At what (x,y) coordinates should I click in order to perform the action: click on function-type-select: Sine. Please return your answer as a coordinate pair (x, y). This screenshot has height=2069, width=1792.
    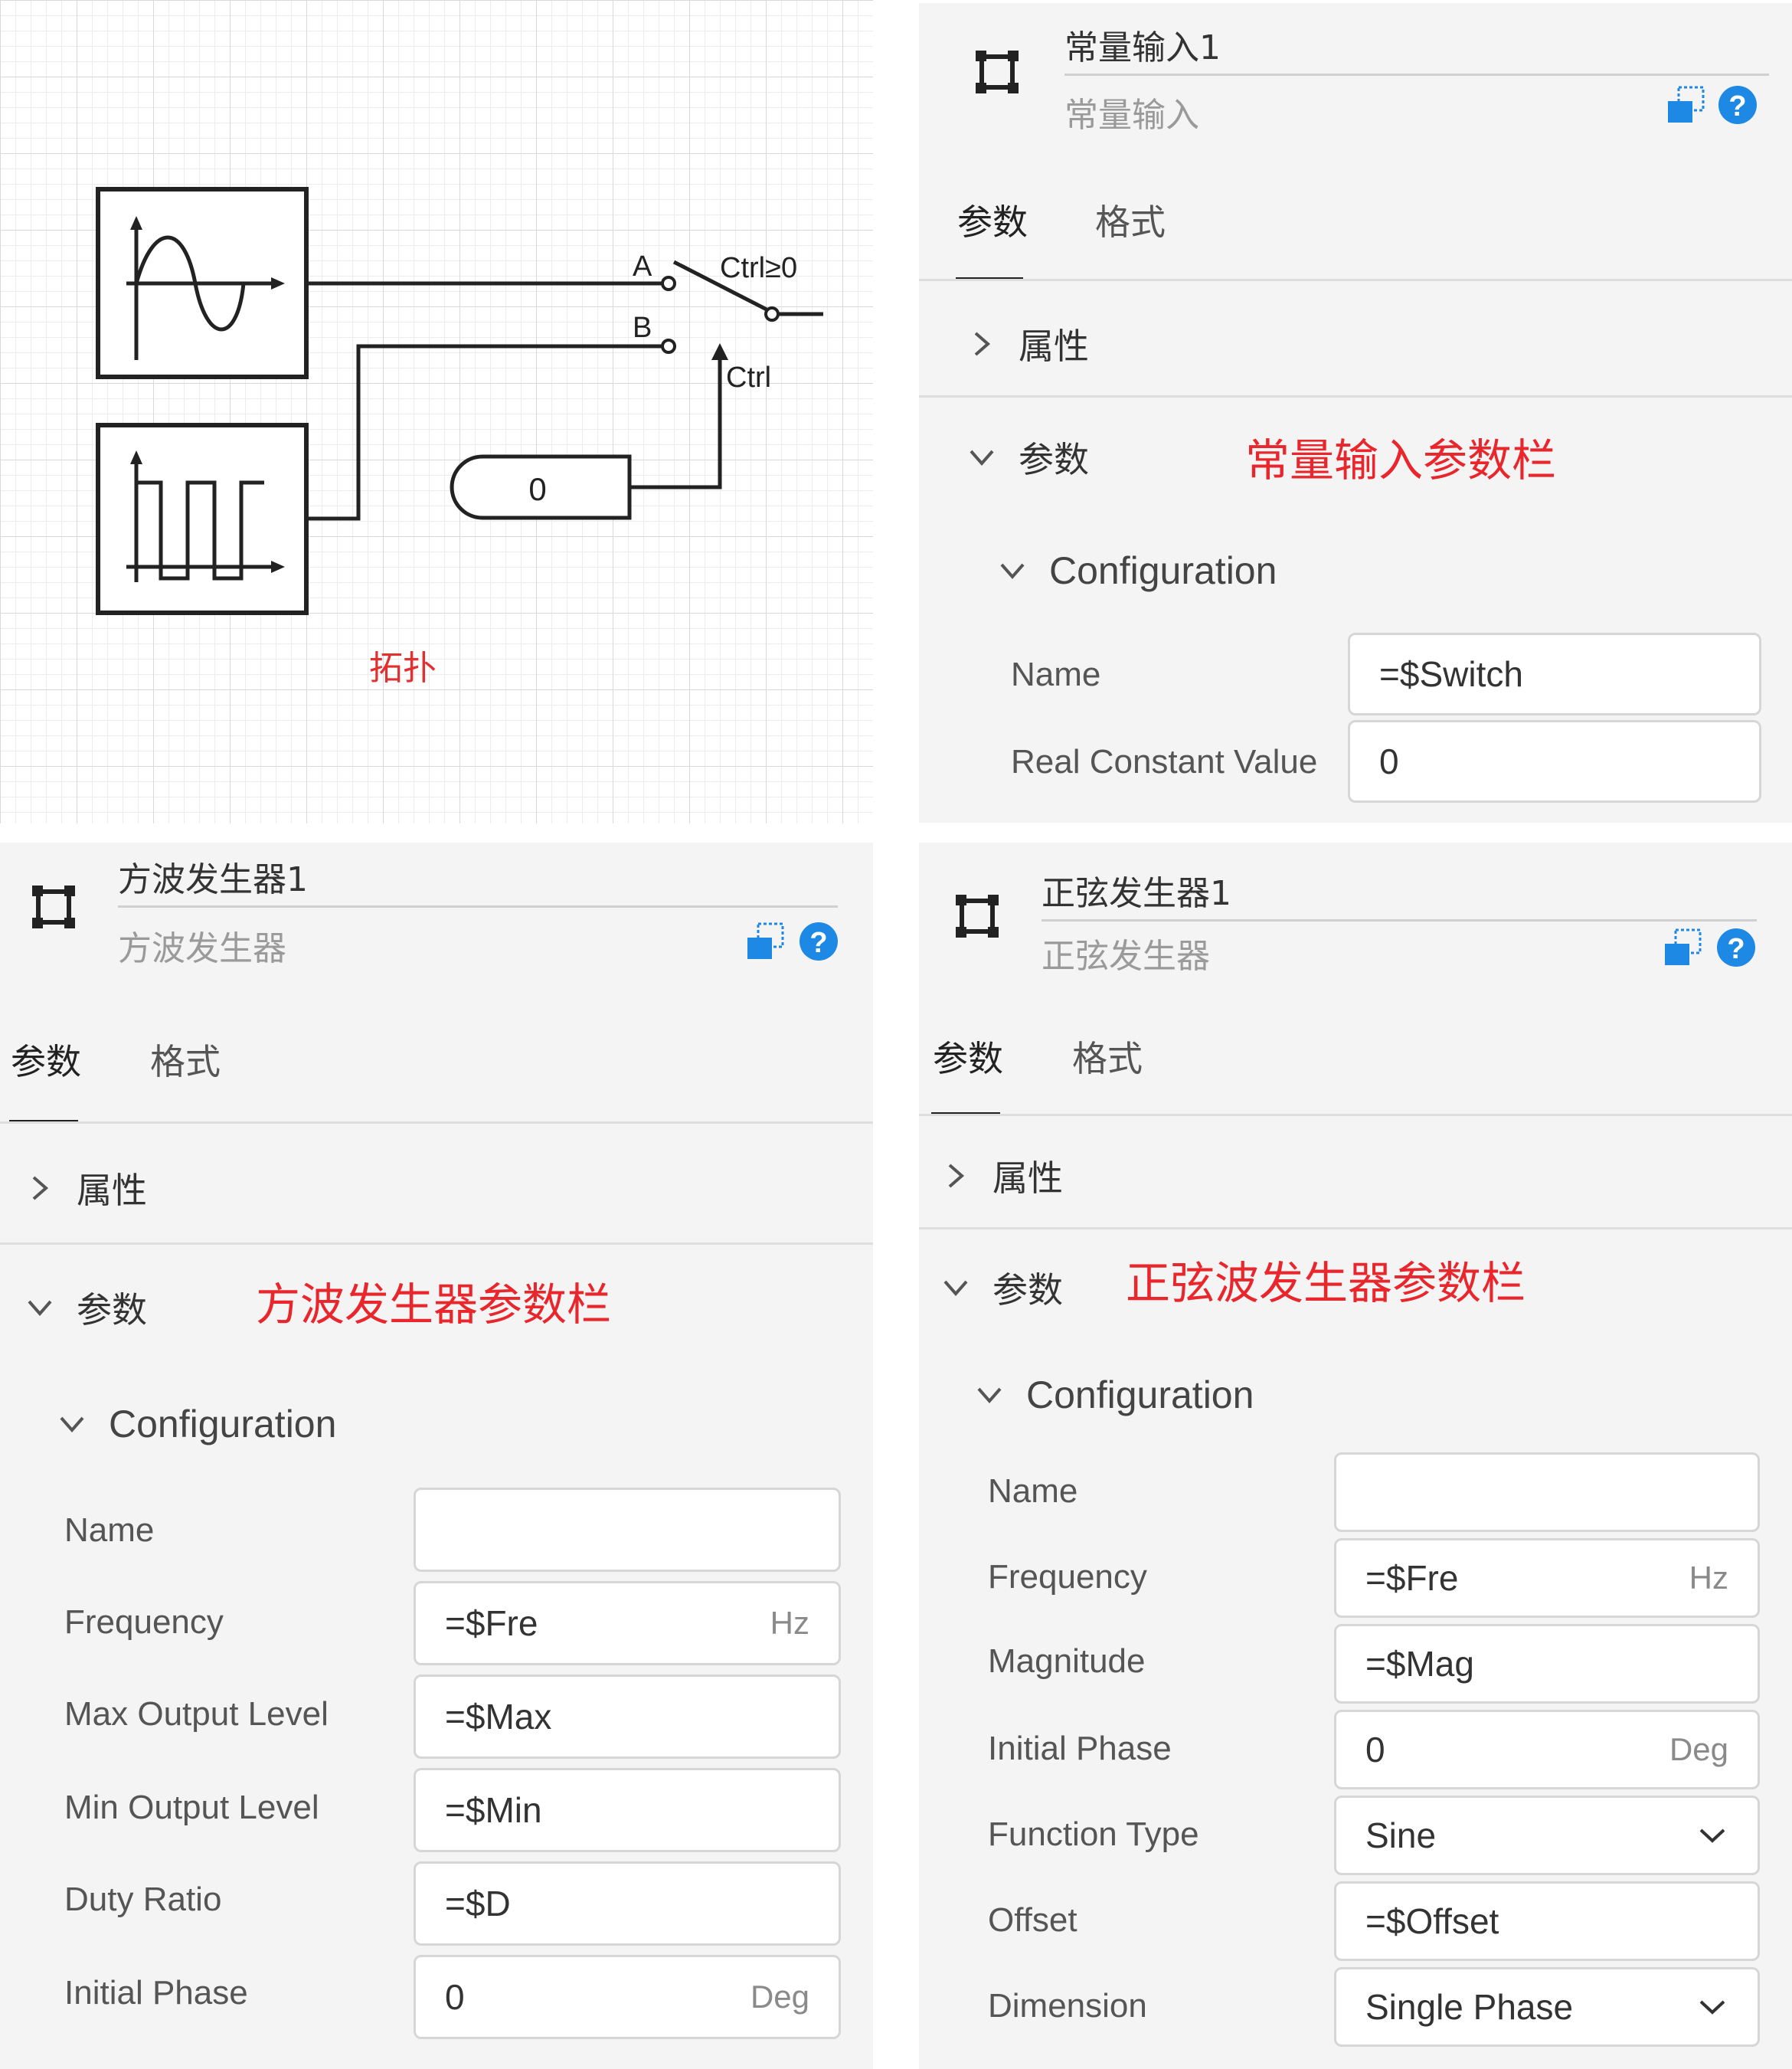
    Looking at the image, I should click on (1547, 1835).